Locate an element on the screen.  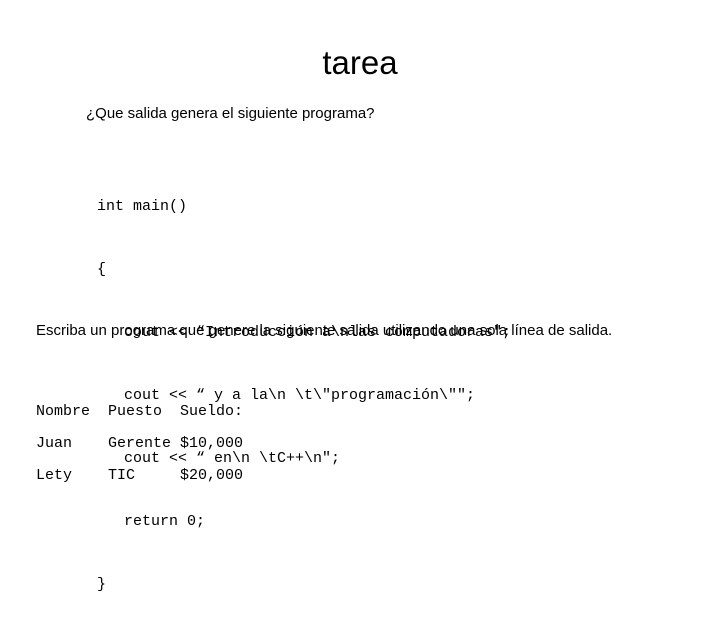
code-line: return 0; is located at coordinates (151, 521).